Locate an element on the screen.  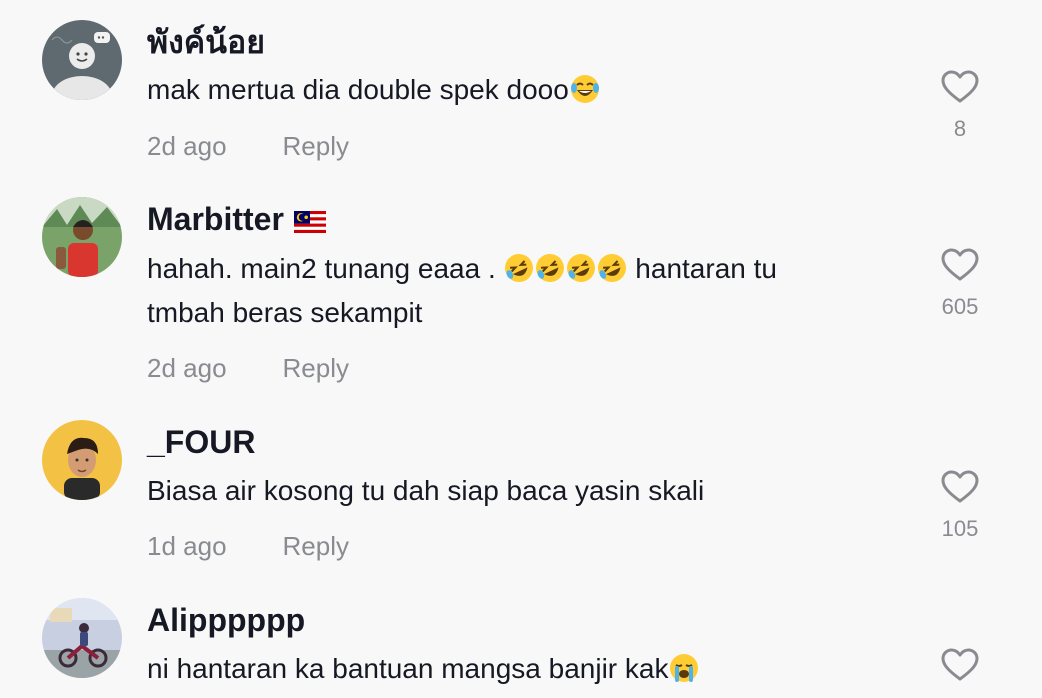
comment-text-content-tail: hantaran tu is located at coordinates (706, 268).